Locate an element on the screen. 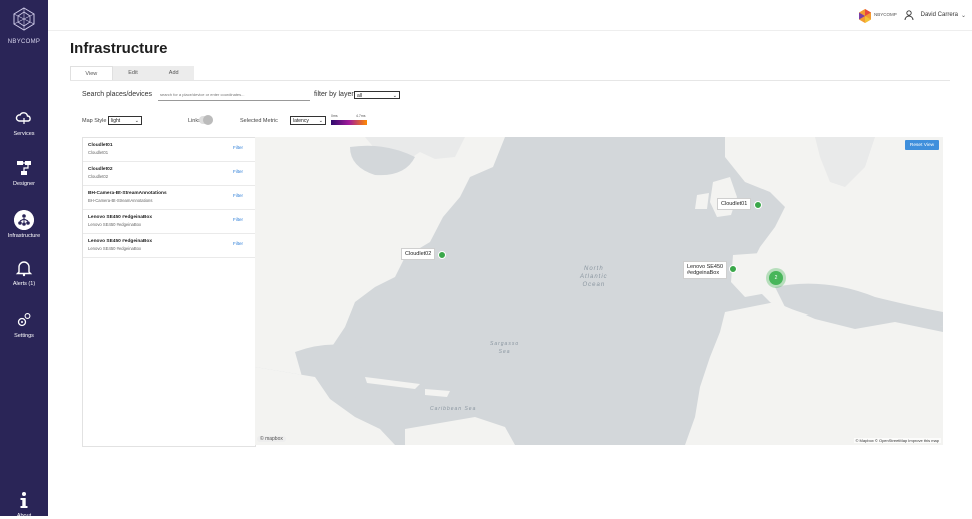  marker-cluster: 2 is located at coordinates (776, 278).